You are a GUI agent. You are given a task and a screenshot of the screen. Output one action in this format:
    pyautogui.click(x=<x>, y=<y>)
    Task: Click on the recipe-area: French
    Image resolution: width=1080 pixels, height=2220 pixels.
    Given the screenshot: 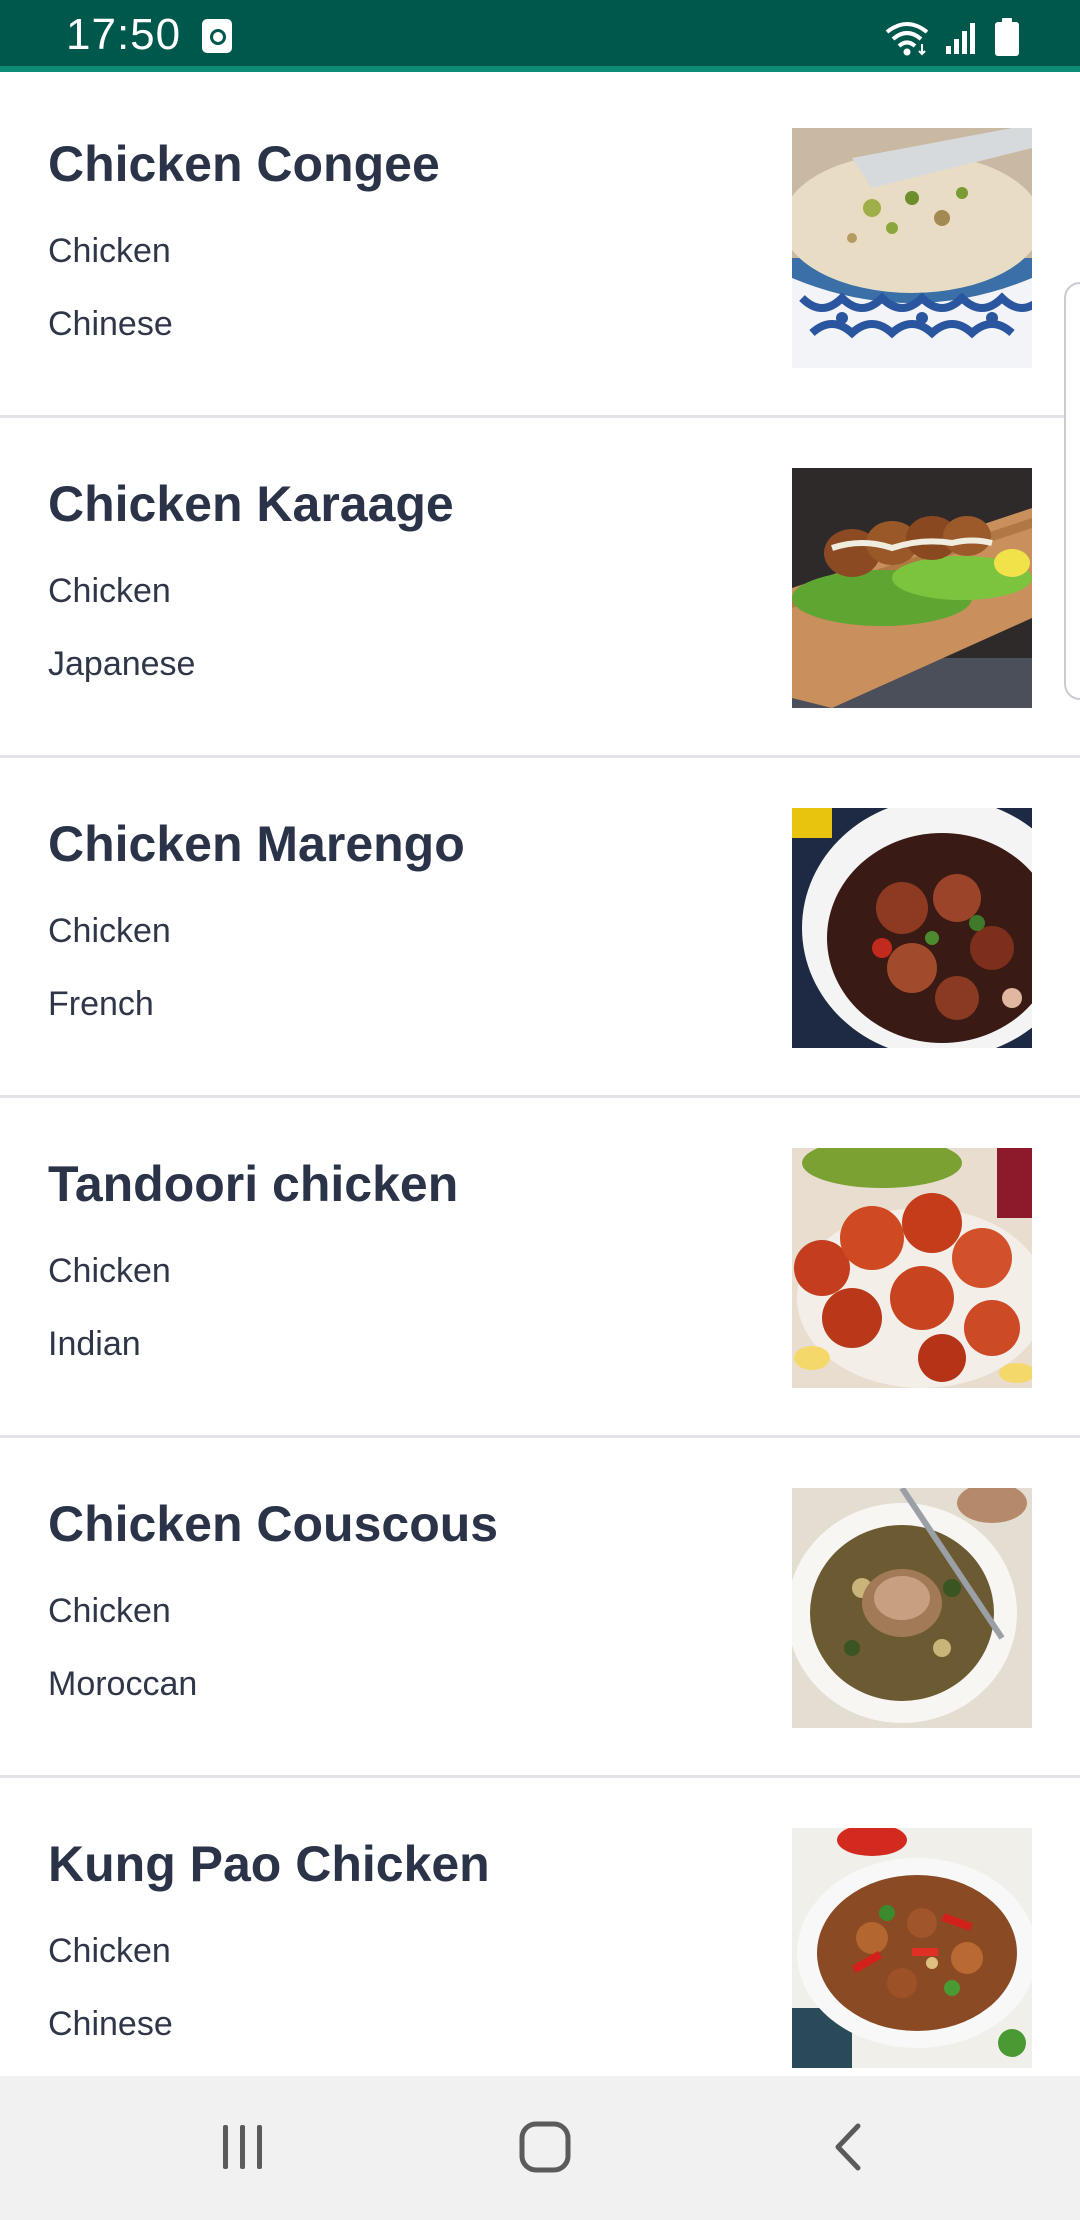 What is the action you would take?
    pyautogui.click(x=101, y=1004)
    